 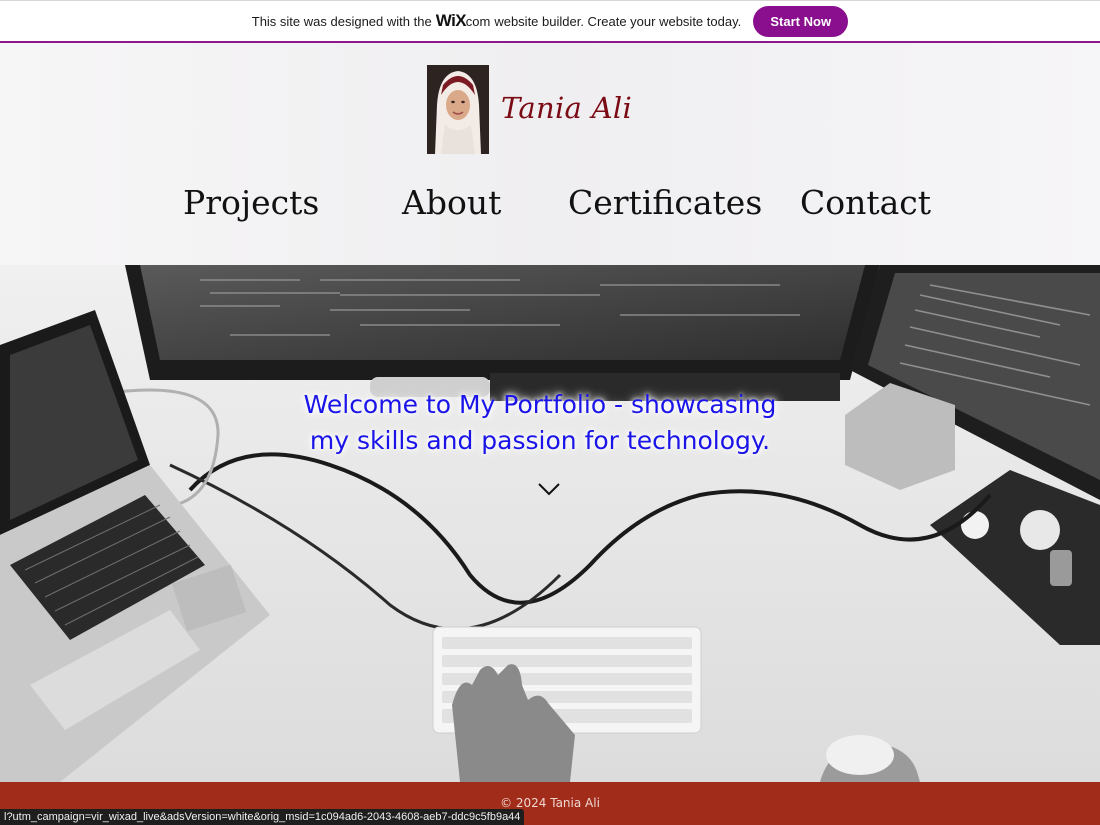 What do you see at coordinates (865, 202) in the screenshot?
I see `nav-contact: Contact` at bounding box center [865, 202].